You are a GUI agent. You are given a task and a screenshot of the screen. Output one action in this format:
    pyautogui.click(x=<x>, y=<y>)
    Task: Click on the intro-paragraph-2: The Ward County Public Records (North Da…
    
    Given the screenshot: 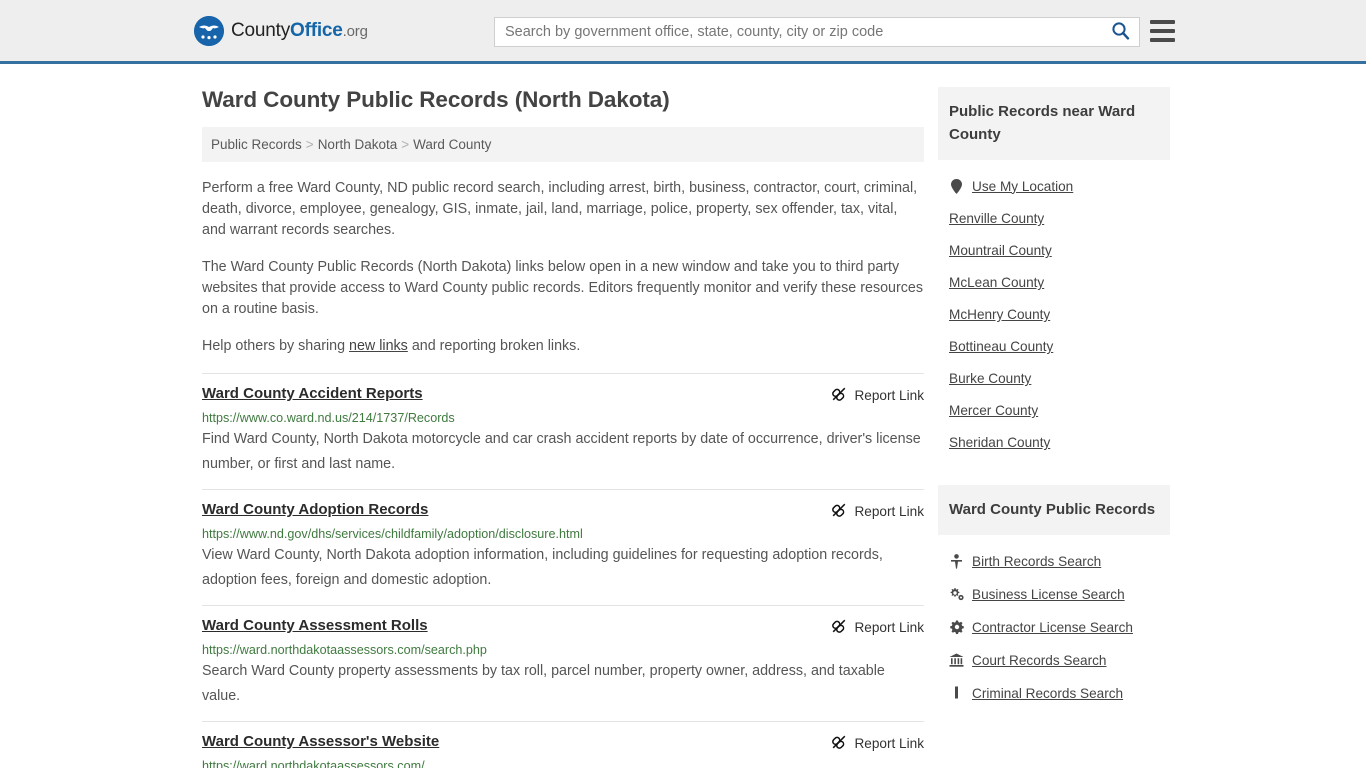 What is the action you would take?
    pyautogui.click(x=563, y=288)
    